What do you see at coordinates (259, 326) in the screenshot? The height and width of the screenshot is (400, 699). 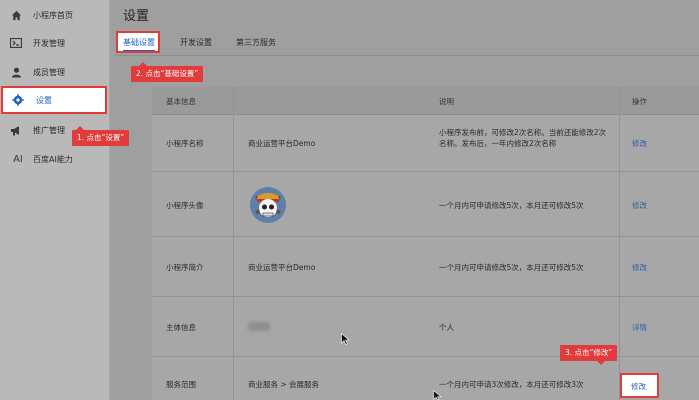 I see `redacted-value` at bounding box center [259, 326].